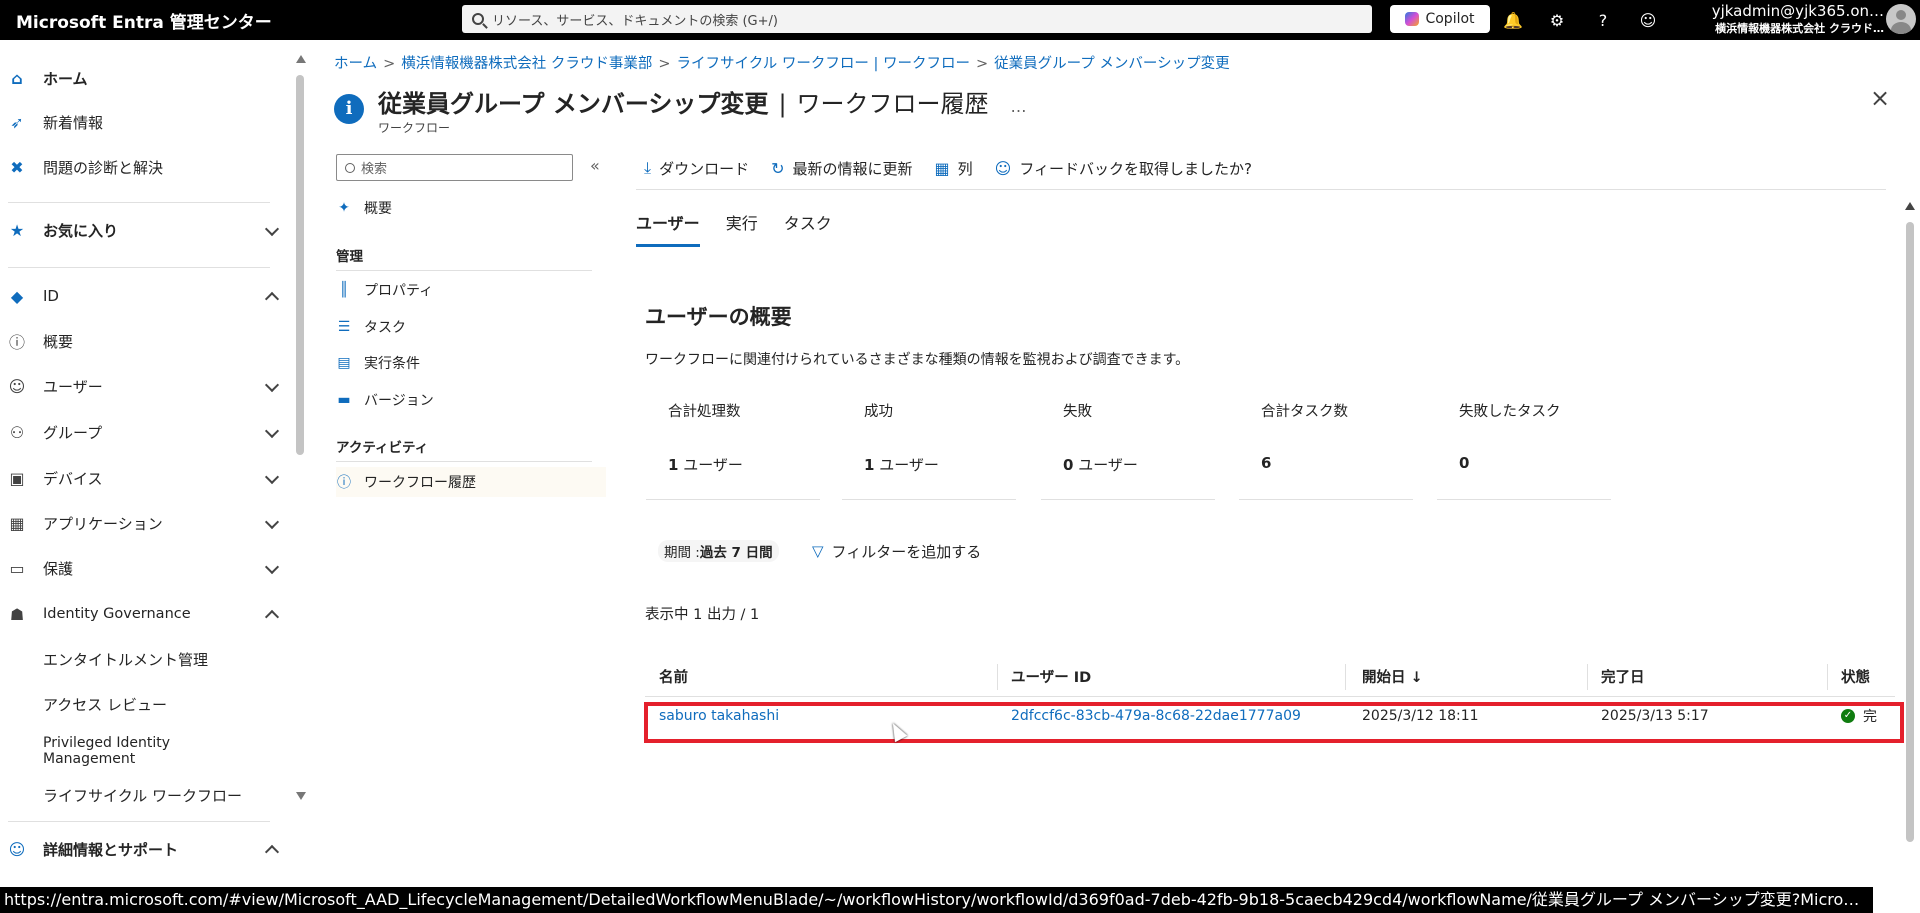  I want to click on stat-success: 成功 1 ユーザー, so click(929, 446).